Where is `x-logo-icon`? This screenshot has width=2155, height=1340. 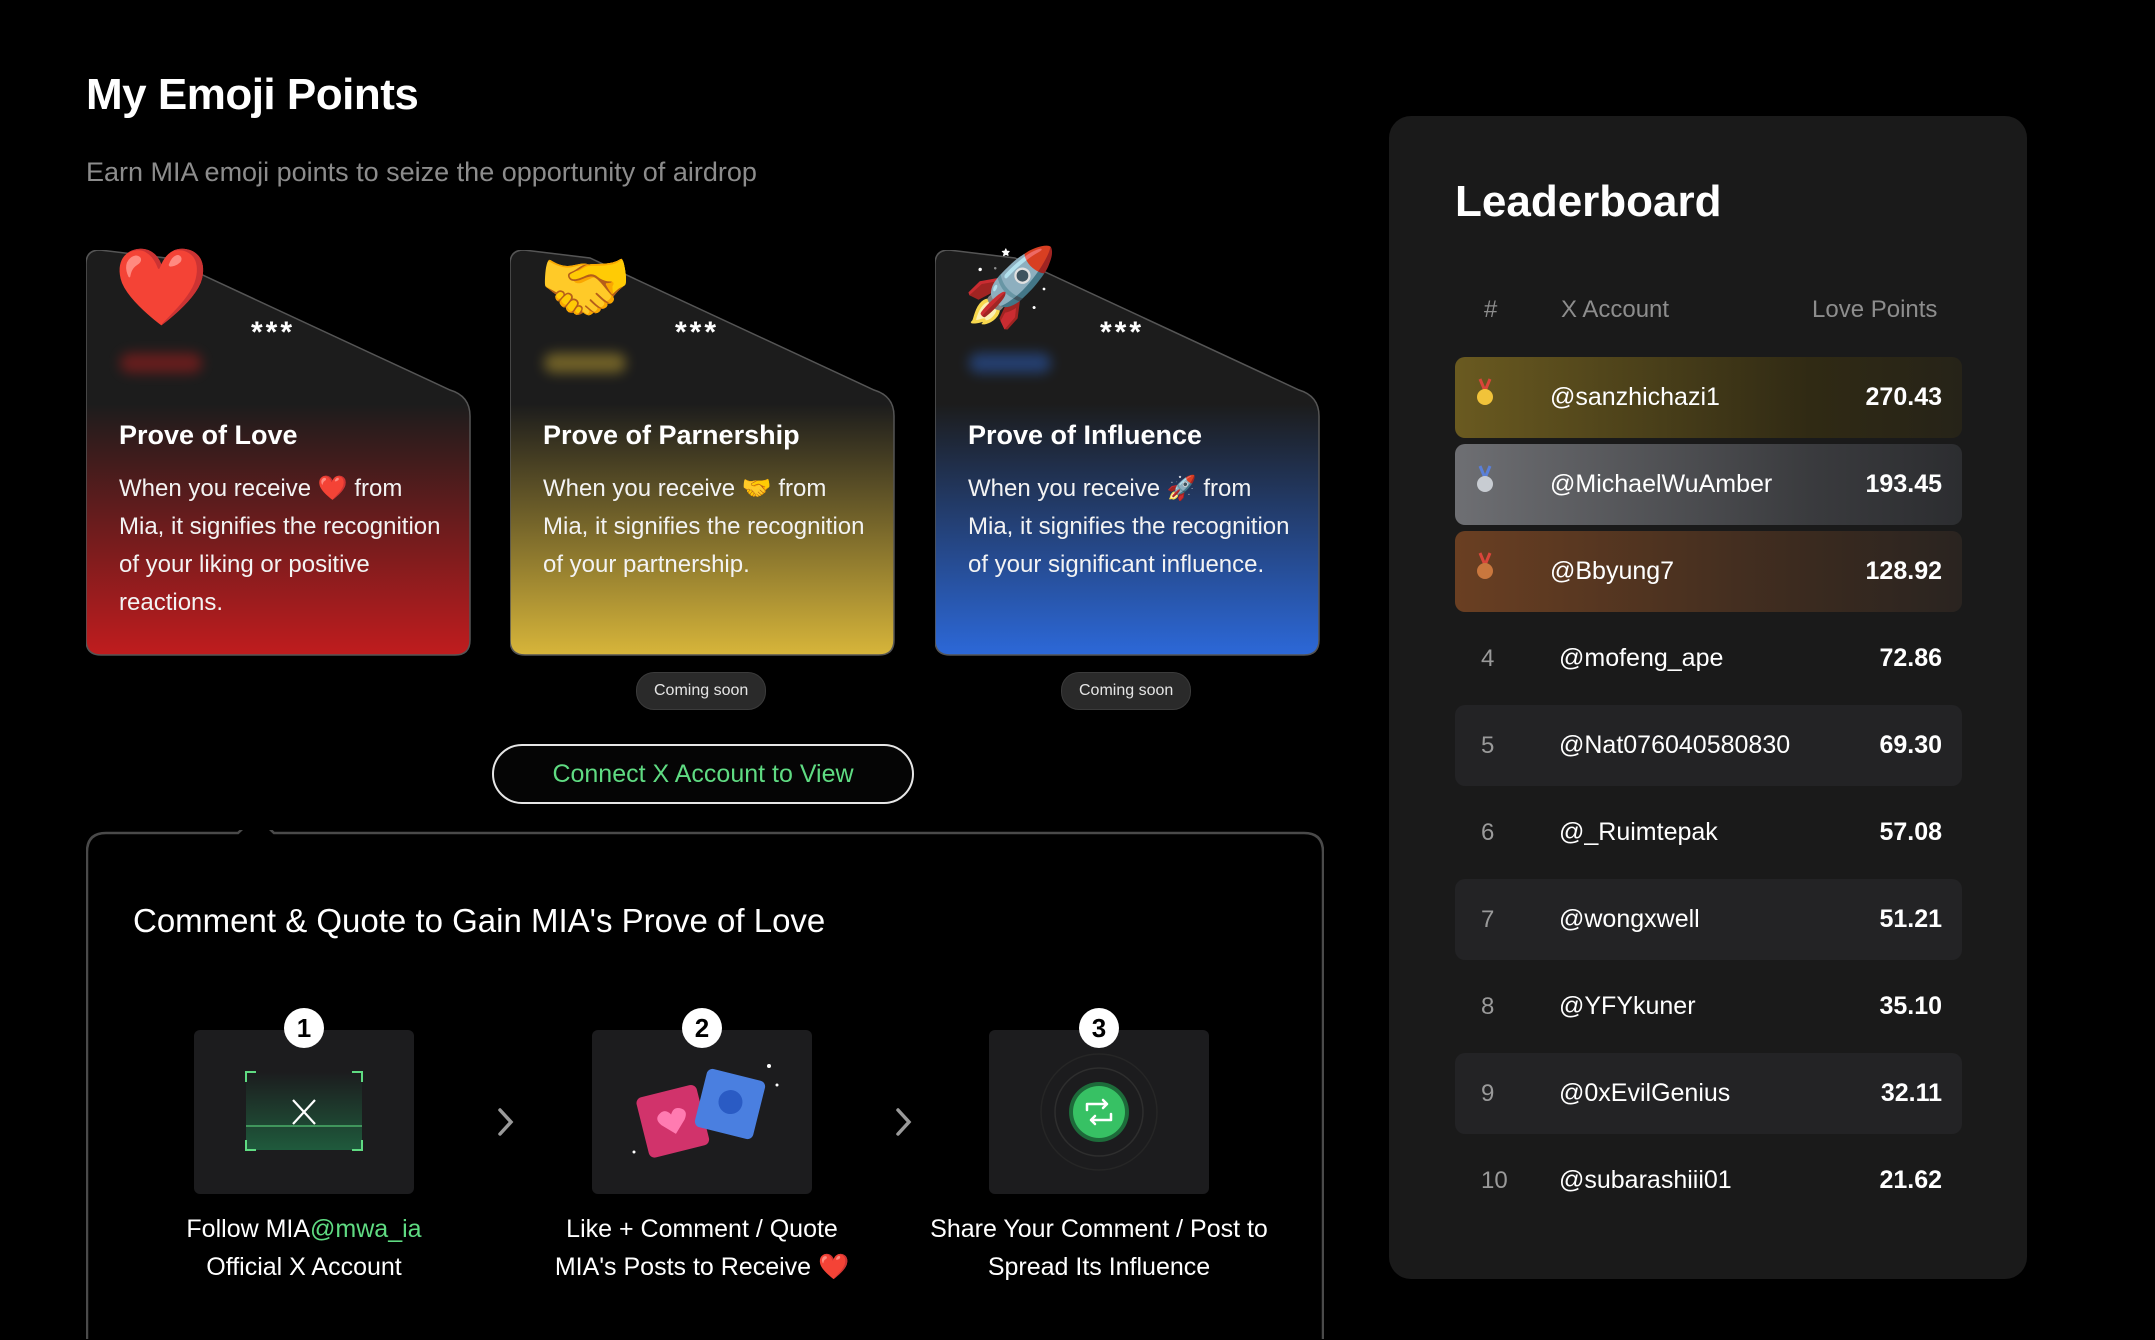 x-logo-icon is located at coordinates (304, 1111).